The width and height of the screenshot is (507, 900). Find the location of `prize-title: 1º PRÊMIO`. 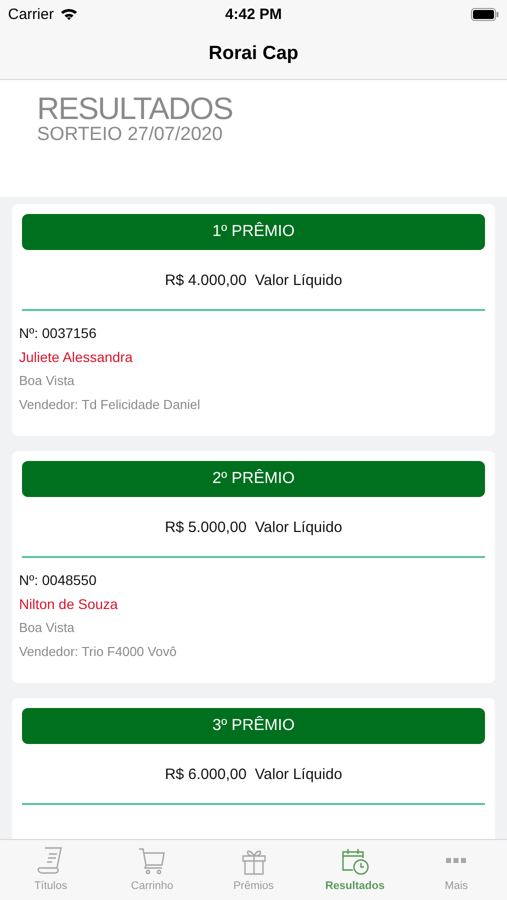

prize-title: 1º PRÊMIO is located at coordinates (253, 232).